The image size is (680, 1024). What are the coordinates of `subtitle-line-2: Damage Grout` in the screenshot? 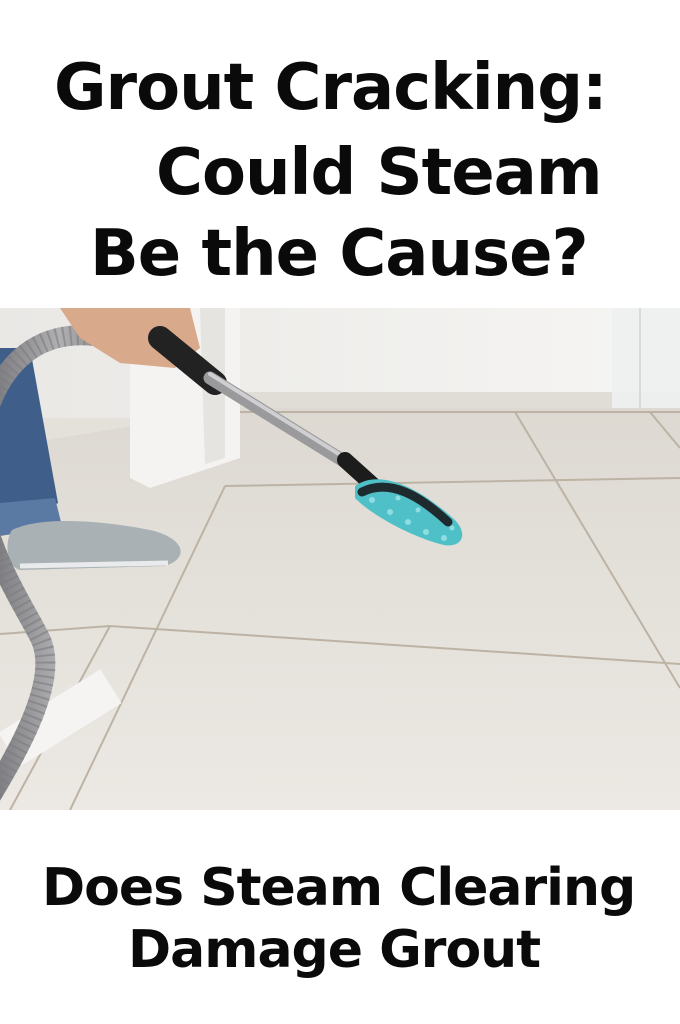 It's located at (334, 950).